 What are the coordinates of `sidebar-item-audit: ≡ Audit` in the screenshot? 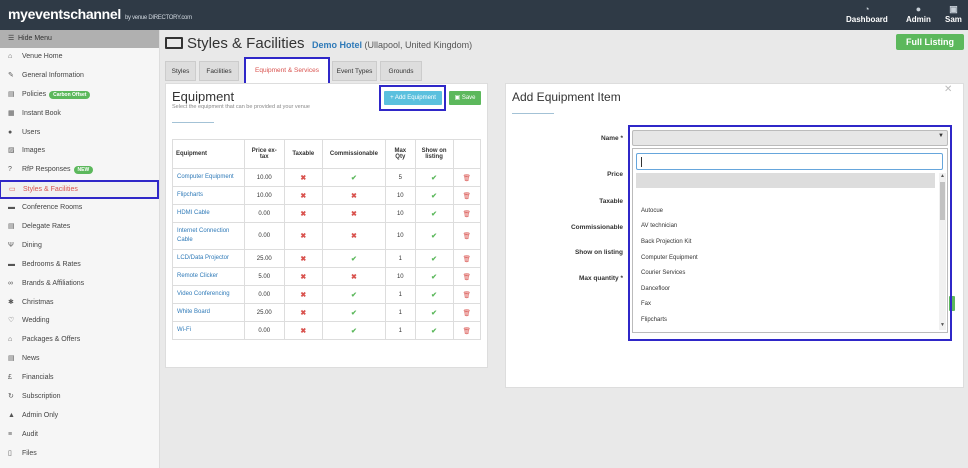 It's located at (79, 435).